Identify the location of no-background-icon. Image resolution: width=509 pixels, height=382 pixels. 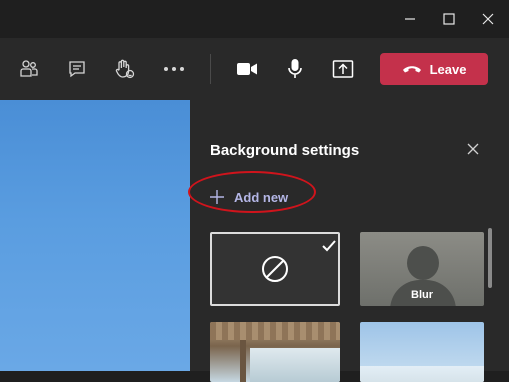
(275, 269).